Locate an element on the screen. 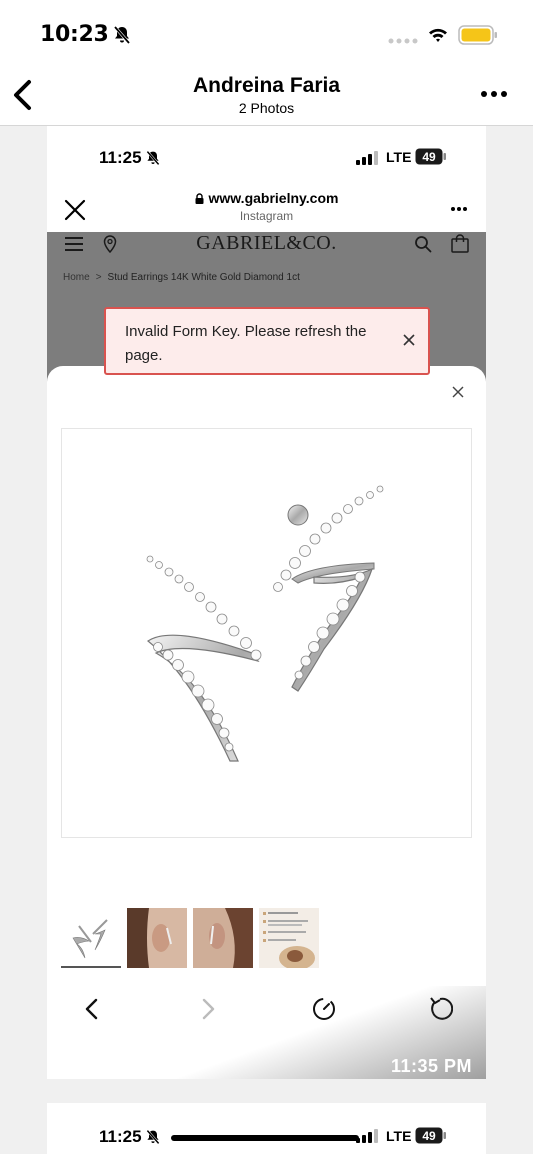 The height and width of the screenshot is (1154, 533). source-app-label: Instagram is located at coordinates (266, 216).